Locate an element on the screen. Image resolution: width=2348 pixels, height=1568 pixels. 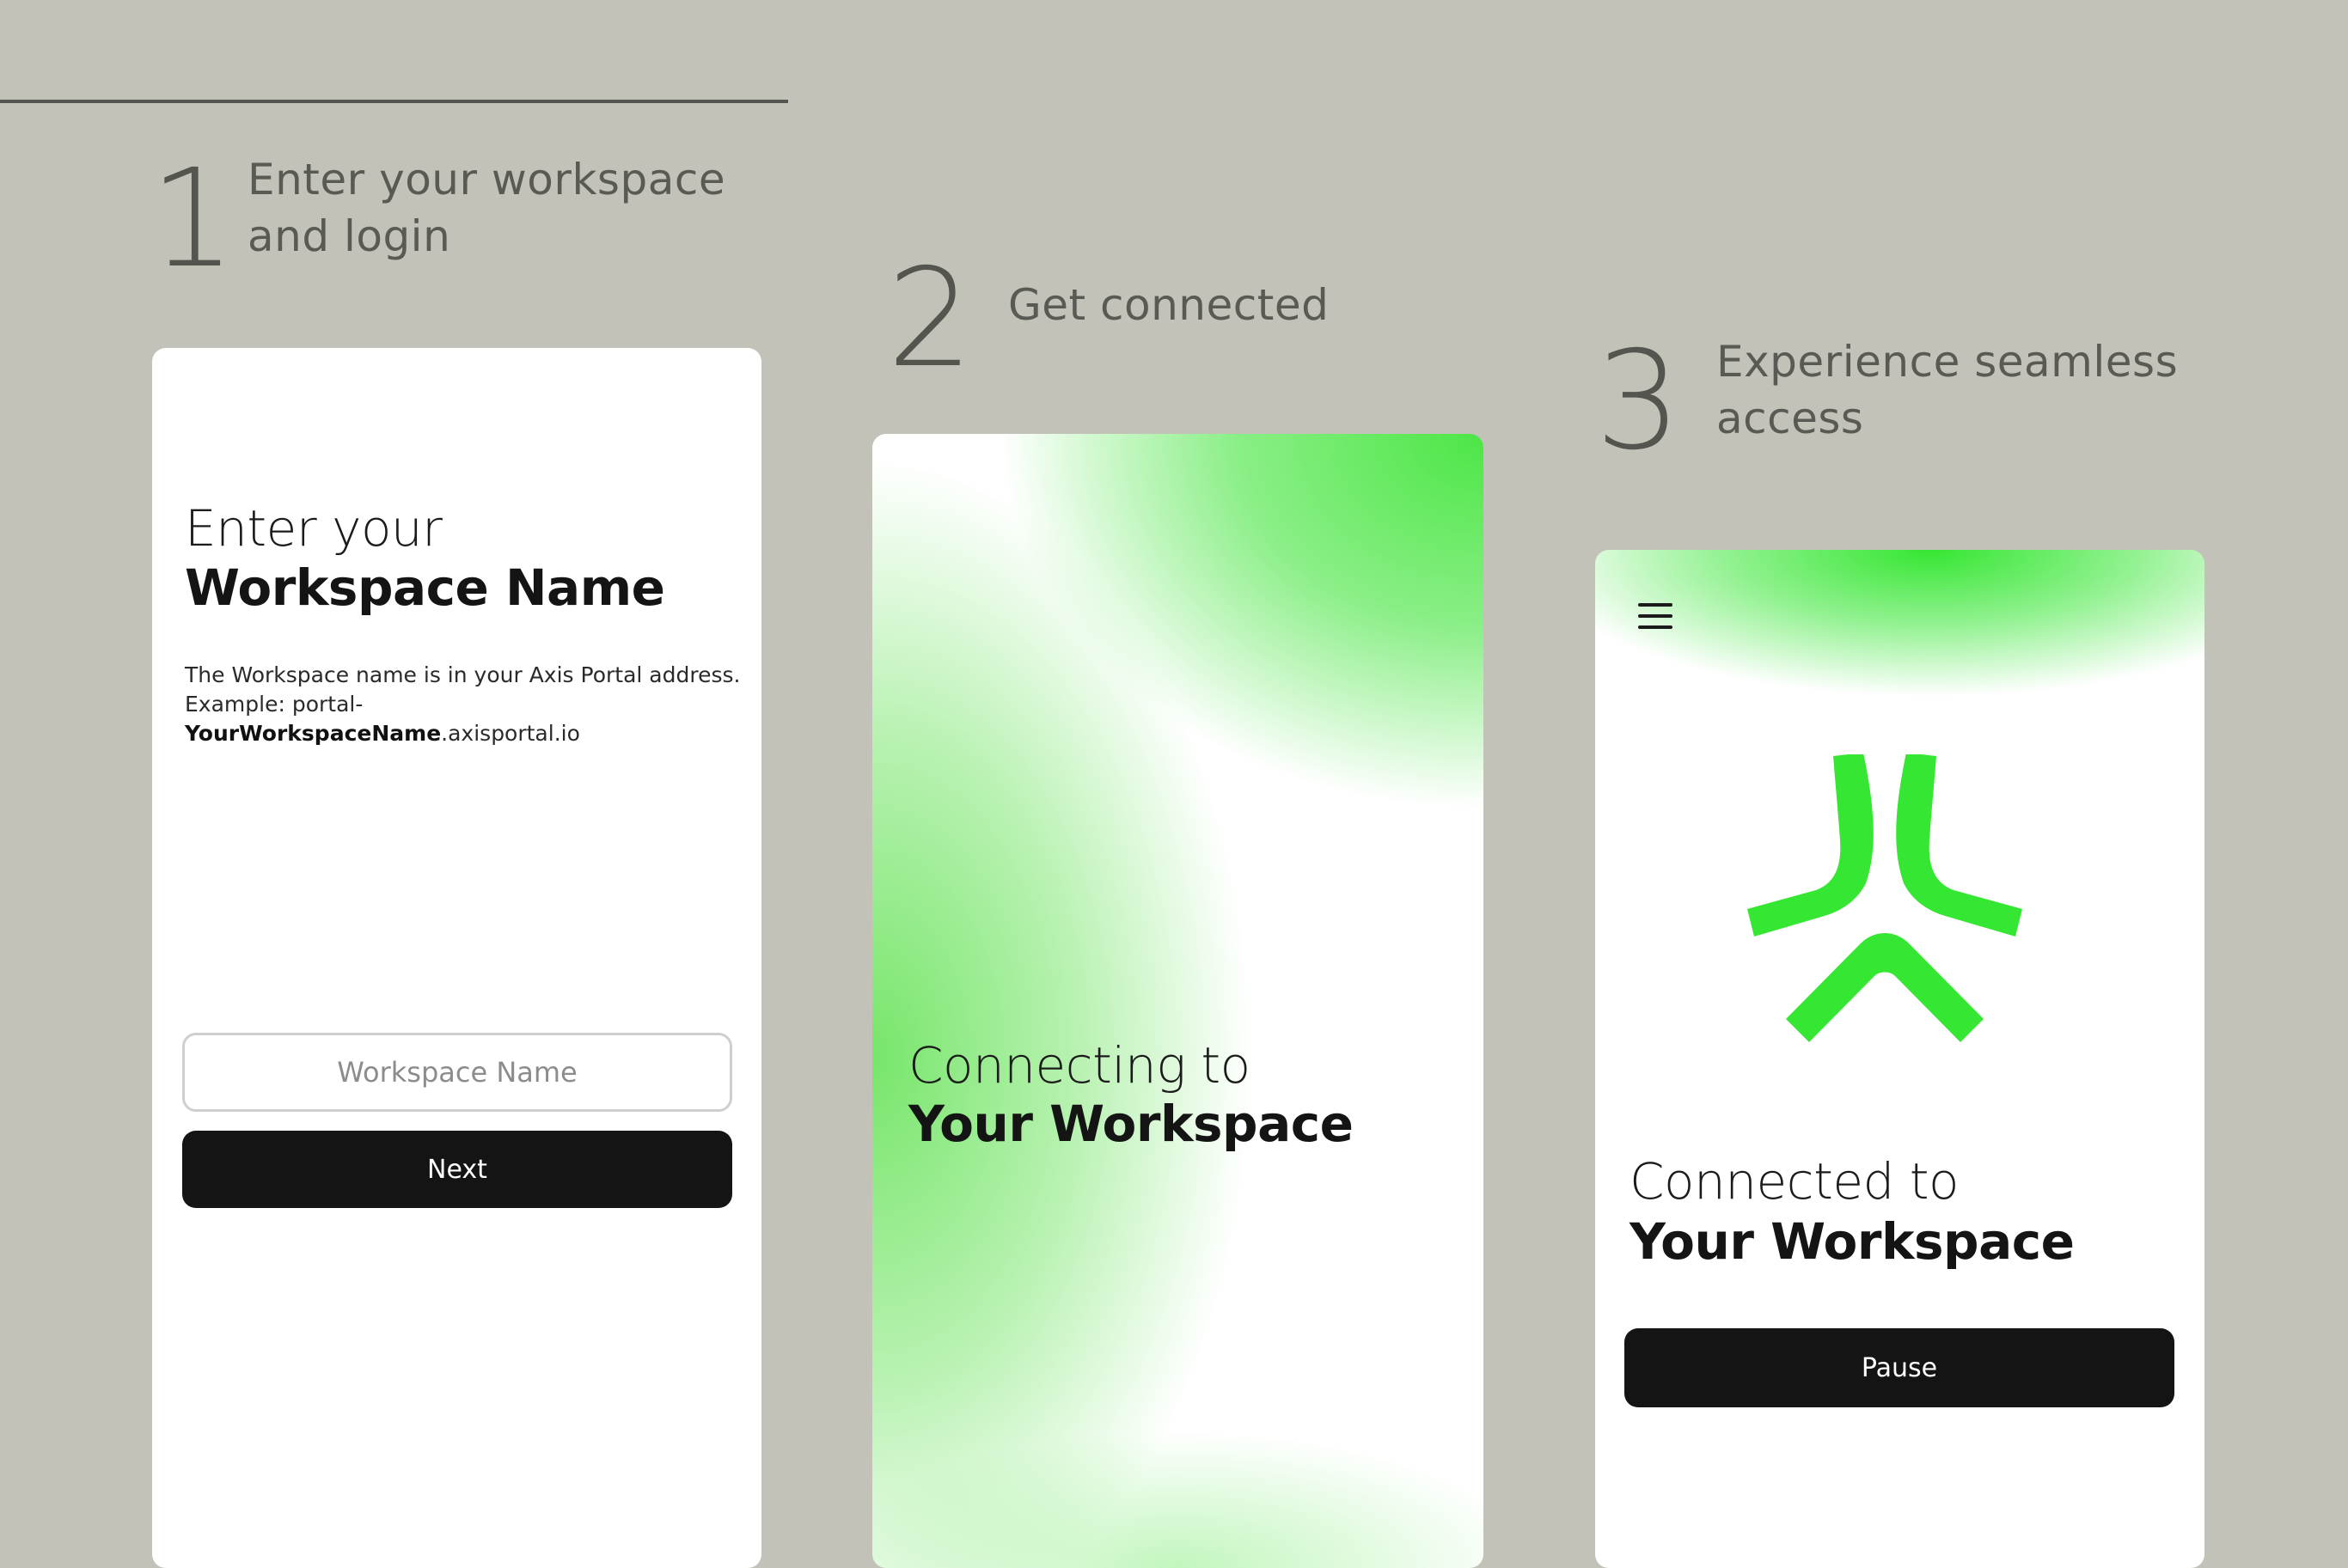
screen-1-heading-light: Enter your is located at coordinates (314, 528).